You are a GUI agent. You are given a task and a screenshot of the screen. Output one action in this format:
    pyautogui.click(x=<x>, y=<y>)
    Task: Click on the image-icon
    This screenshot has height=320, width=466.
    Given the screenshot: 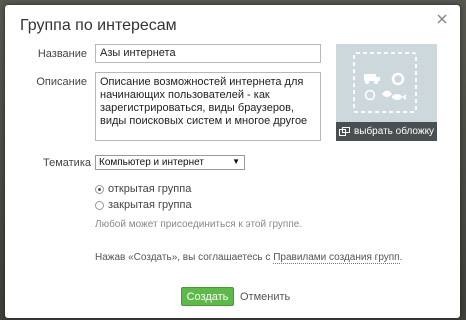 What is the action you would take?
    pyautogui.click(x=344, y=131)
    